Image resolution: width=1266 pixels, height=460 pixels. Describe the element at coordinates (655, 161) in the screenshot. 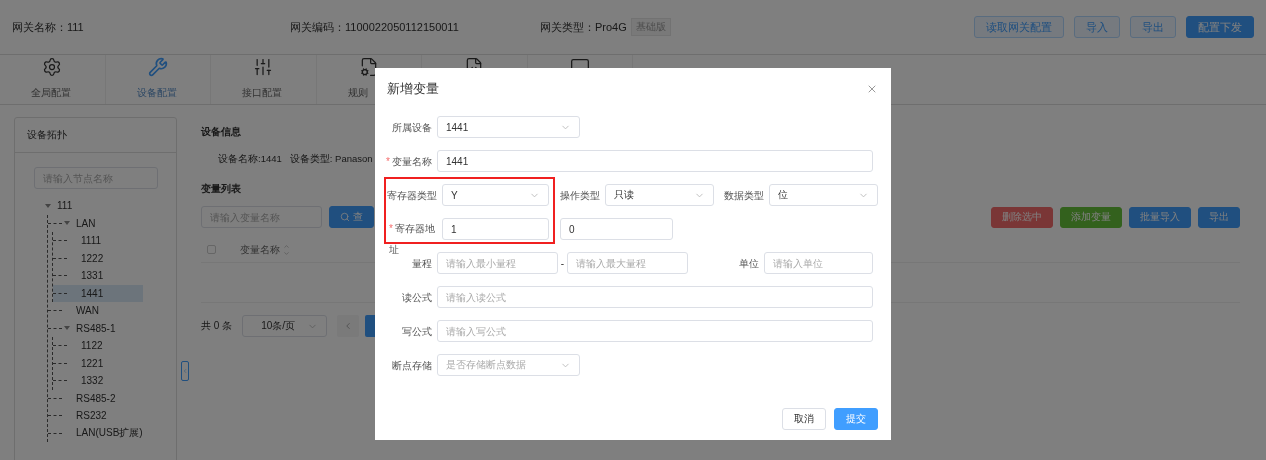

I see `text-field: 1441` at that location.